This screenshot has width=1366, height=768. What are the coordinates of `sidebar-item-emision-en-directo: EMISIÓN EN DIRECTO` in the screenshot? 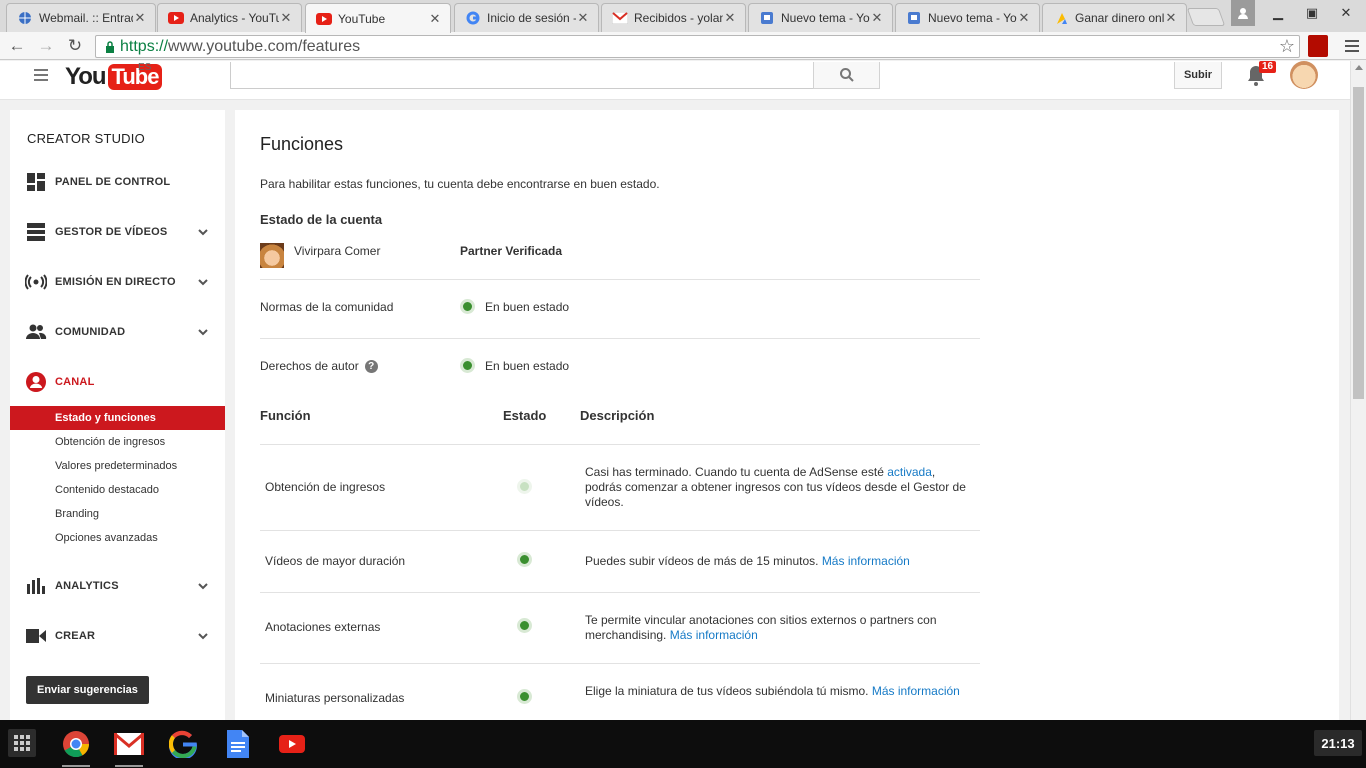 It's located at (117, 282).